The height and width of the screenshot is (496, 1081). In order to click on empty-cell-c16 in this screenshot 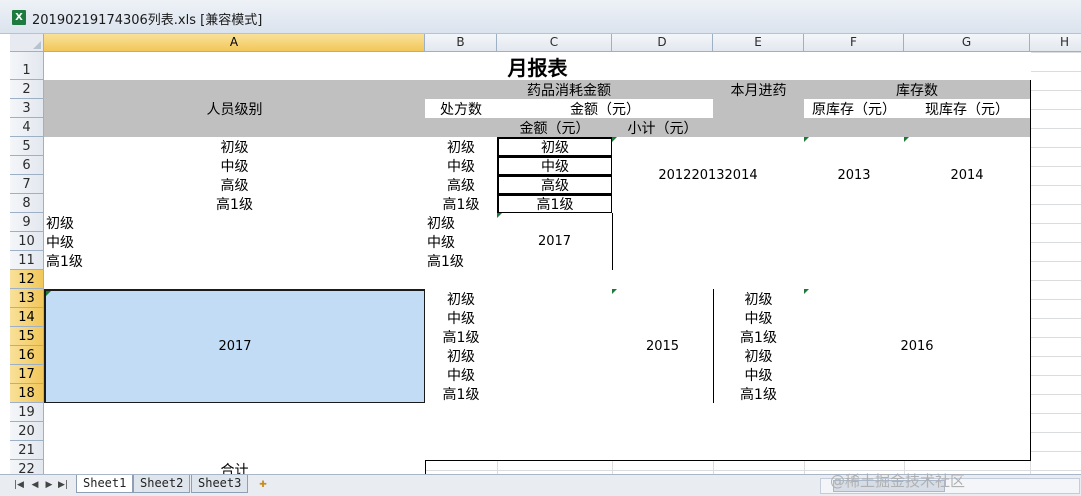, I will do `click(555, 356)`.